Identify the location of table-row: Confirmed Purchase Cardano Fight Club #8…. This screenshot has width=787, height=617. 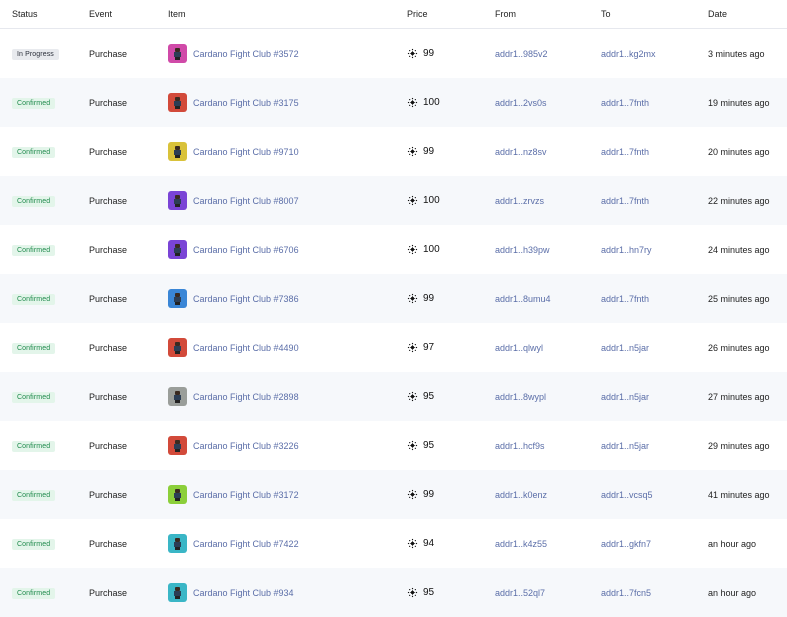
(393, 200).